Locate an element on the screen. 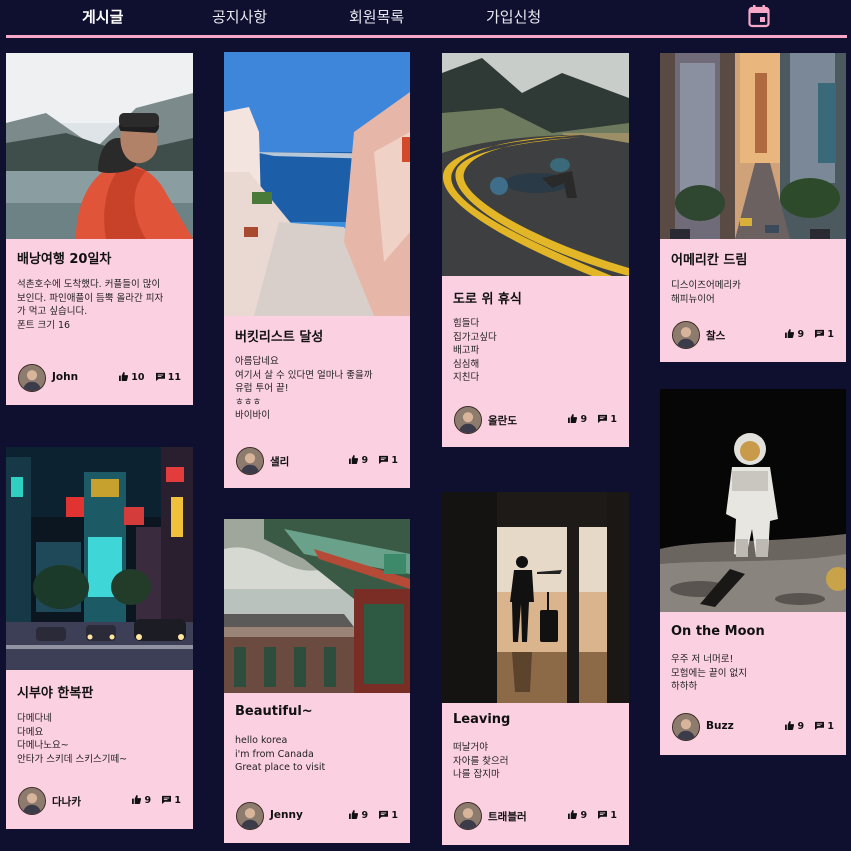 The image size is (851, 851). nav-divider is located at coordinates (426, 36).